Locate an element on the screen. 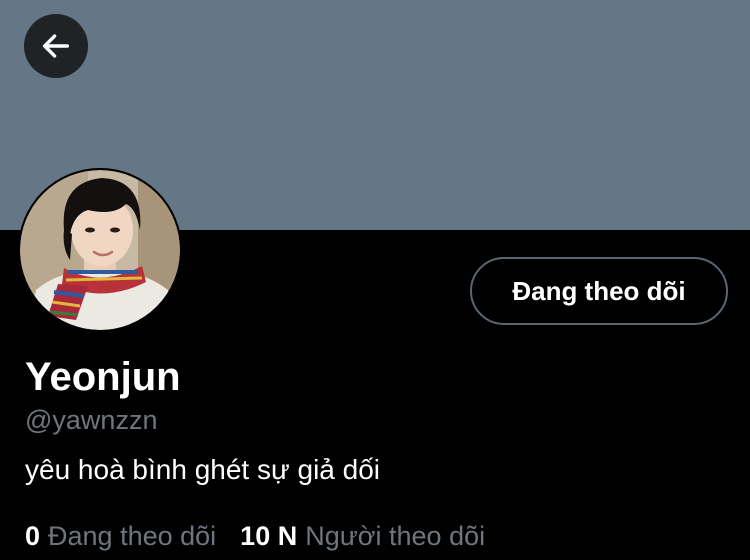 This screenshot has height=560, width=750. arrow-left-icon is located at coordinates (56, 46).